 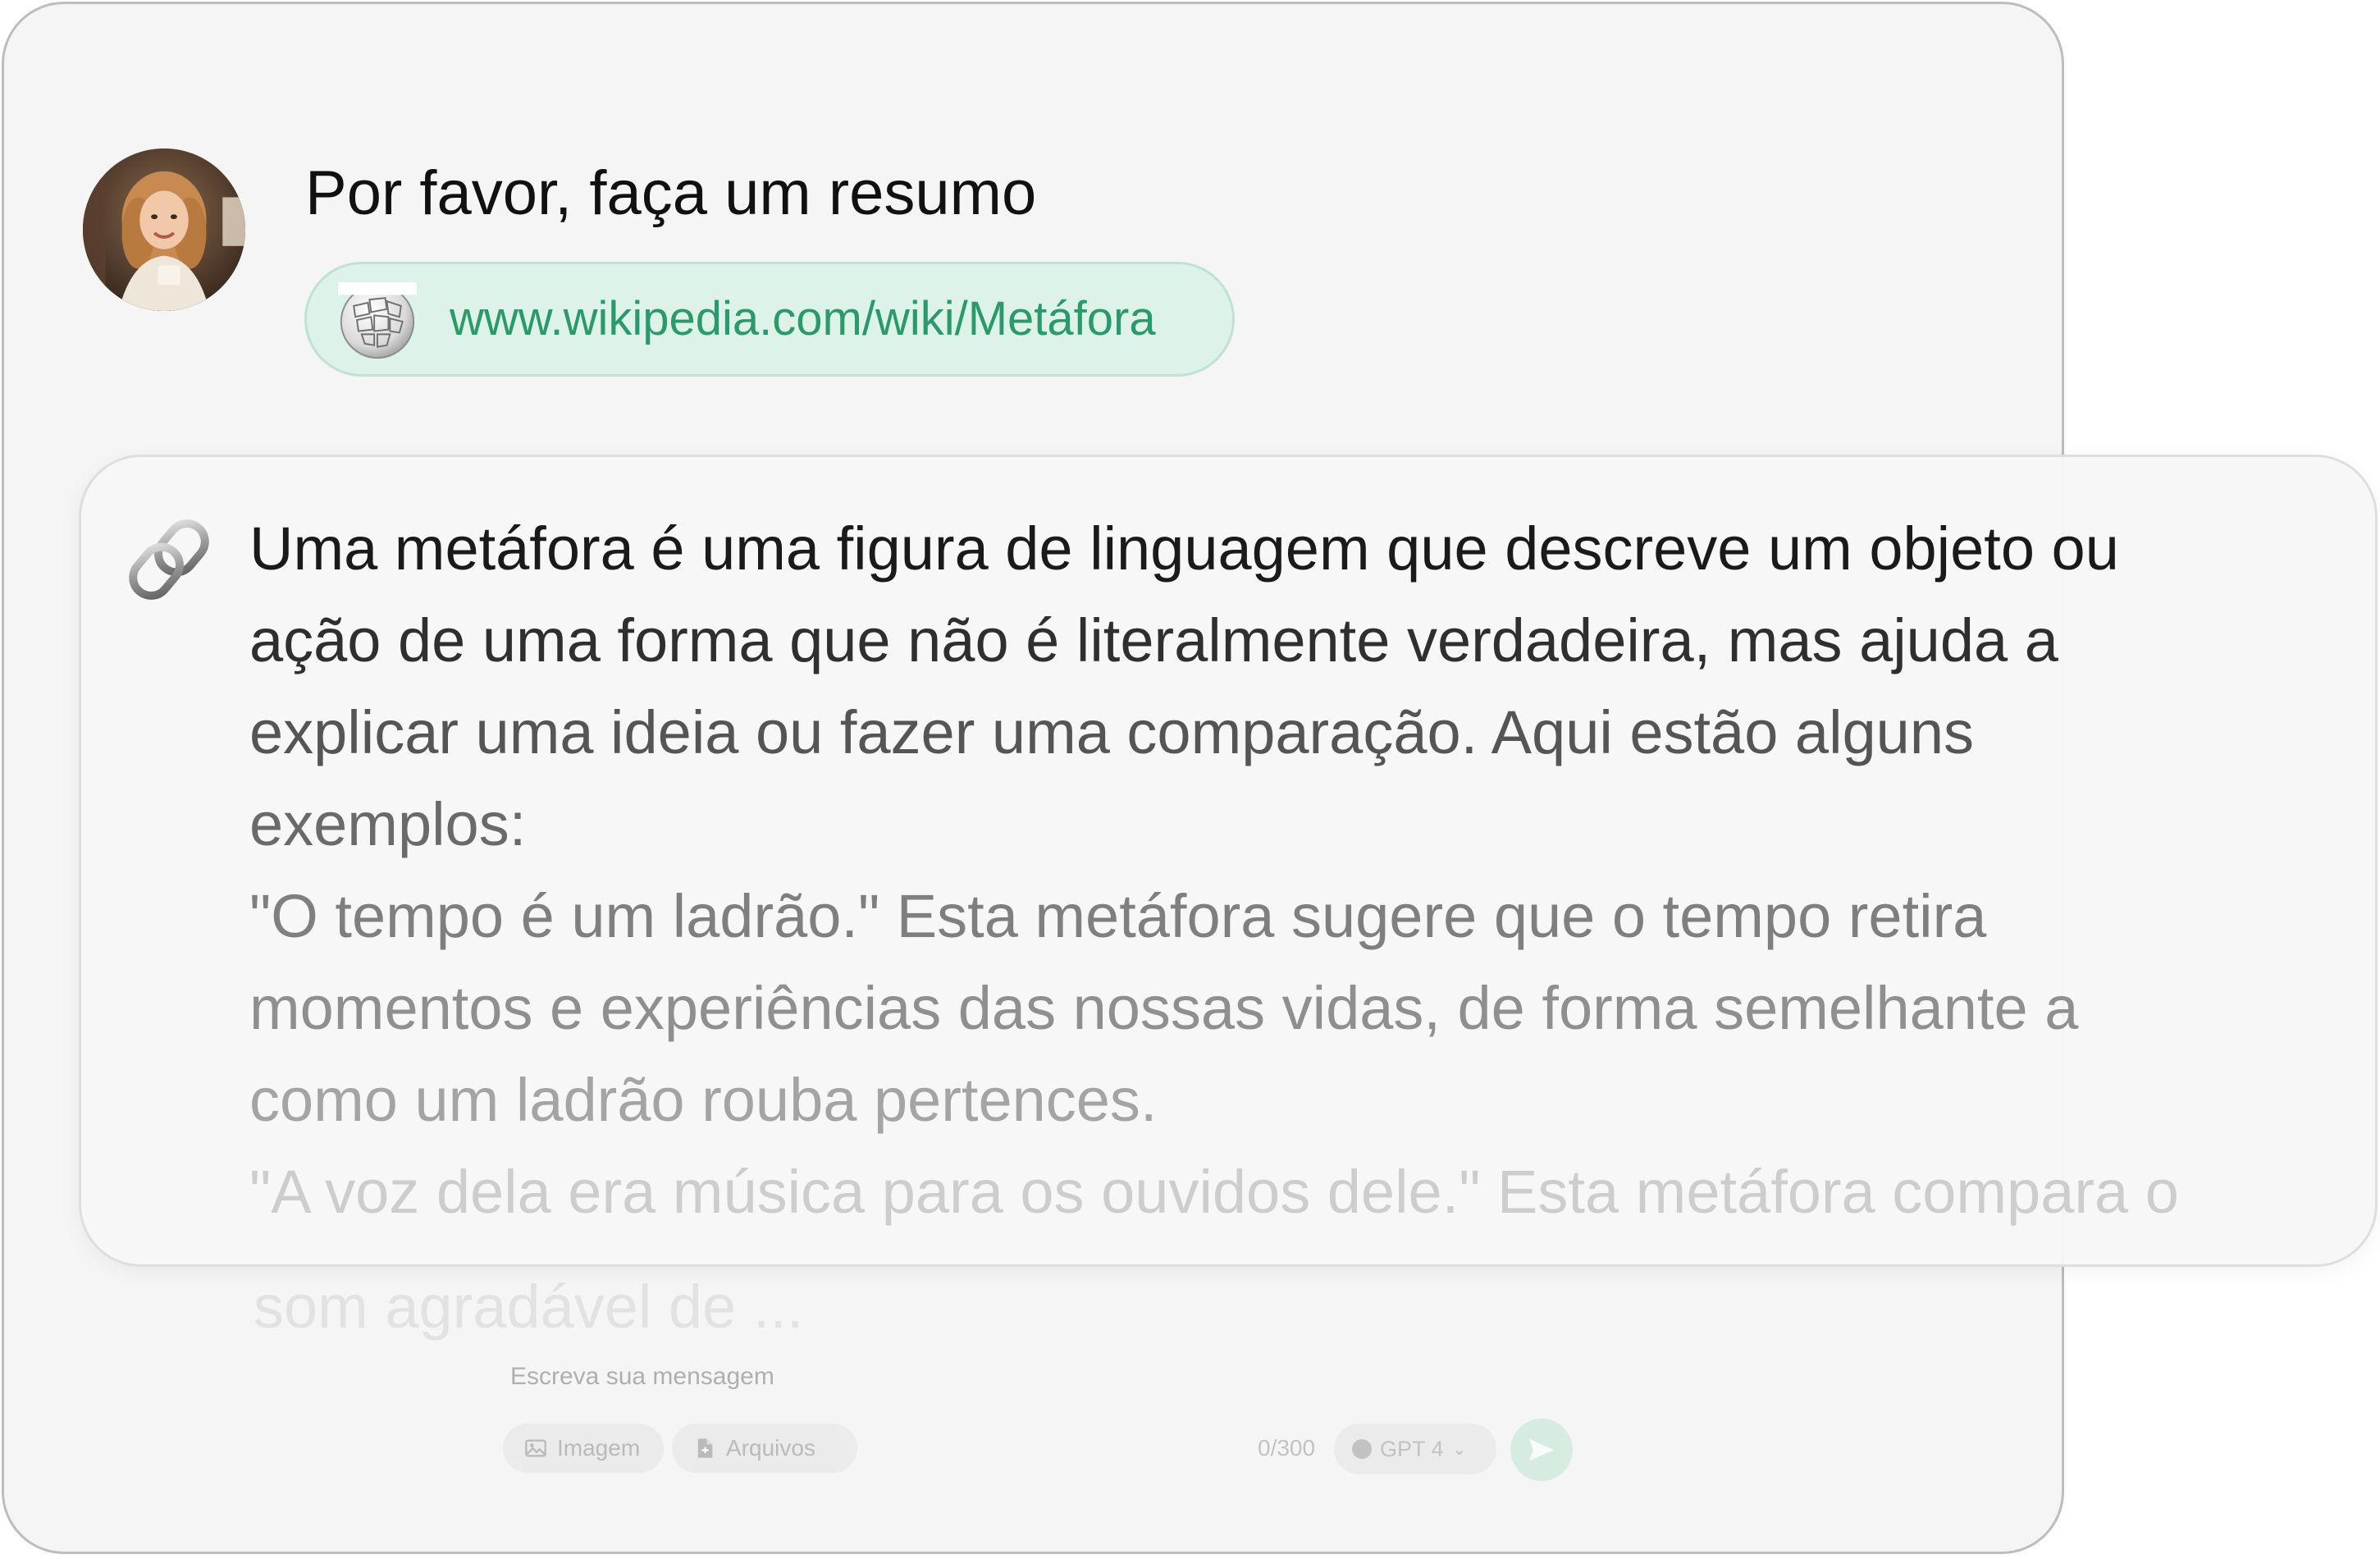 I want to click on send-icon, so click(x=1542, y=1449).